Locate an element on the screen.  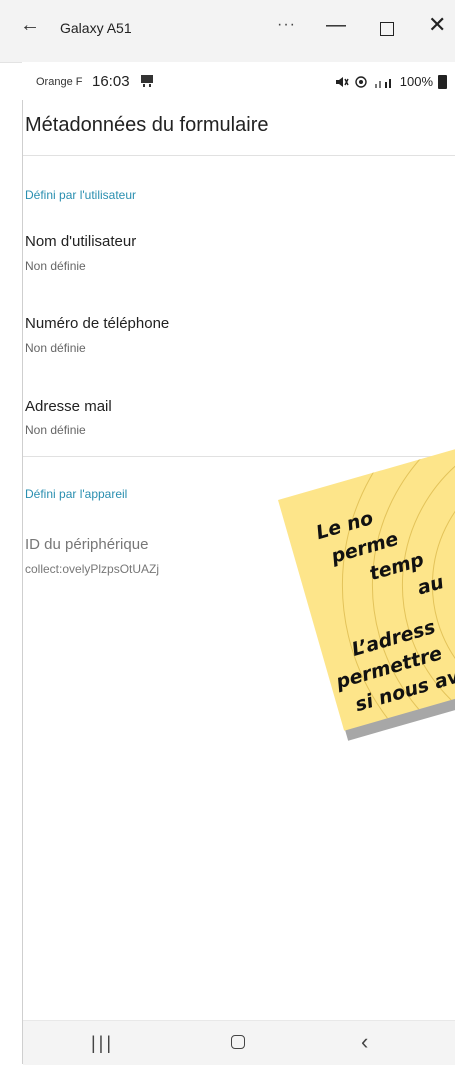
home-icon is located at coordinates (238, 1042).